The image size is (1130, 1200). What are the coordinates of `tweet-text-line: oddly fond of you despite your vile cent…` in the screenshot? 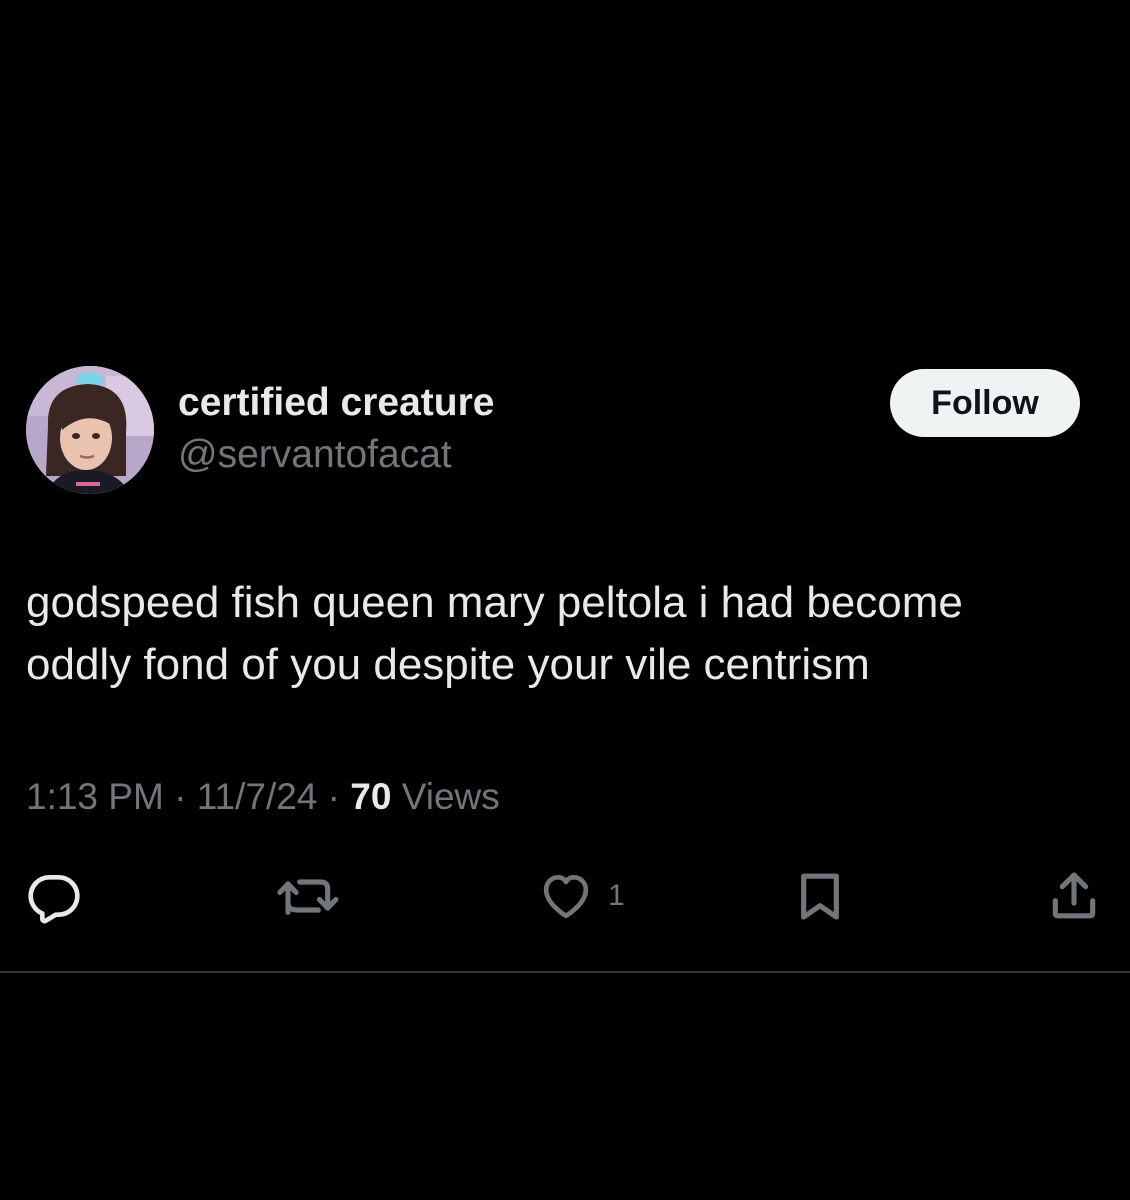 It's located at (448, 664).